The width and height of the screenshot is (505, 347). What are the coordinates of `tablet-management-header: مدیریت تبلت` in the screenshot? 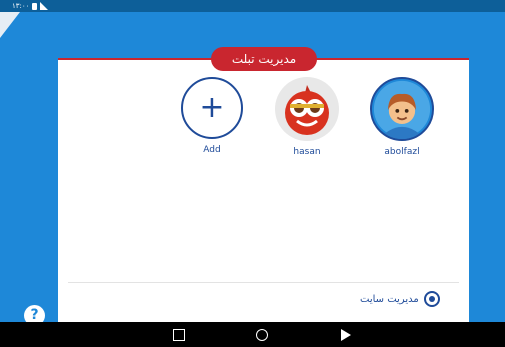 It's located at (264, 59).